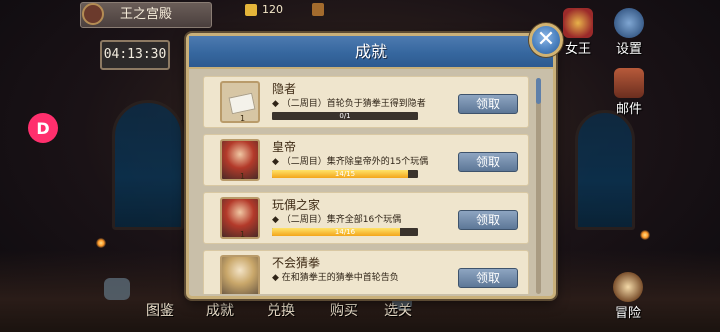 This screenshot has height=332, width=720. Describe the element at coordinates (281, 310) in the screenshot. I see `nav-exchange: 兑换` at that location.